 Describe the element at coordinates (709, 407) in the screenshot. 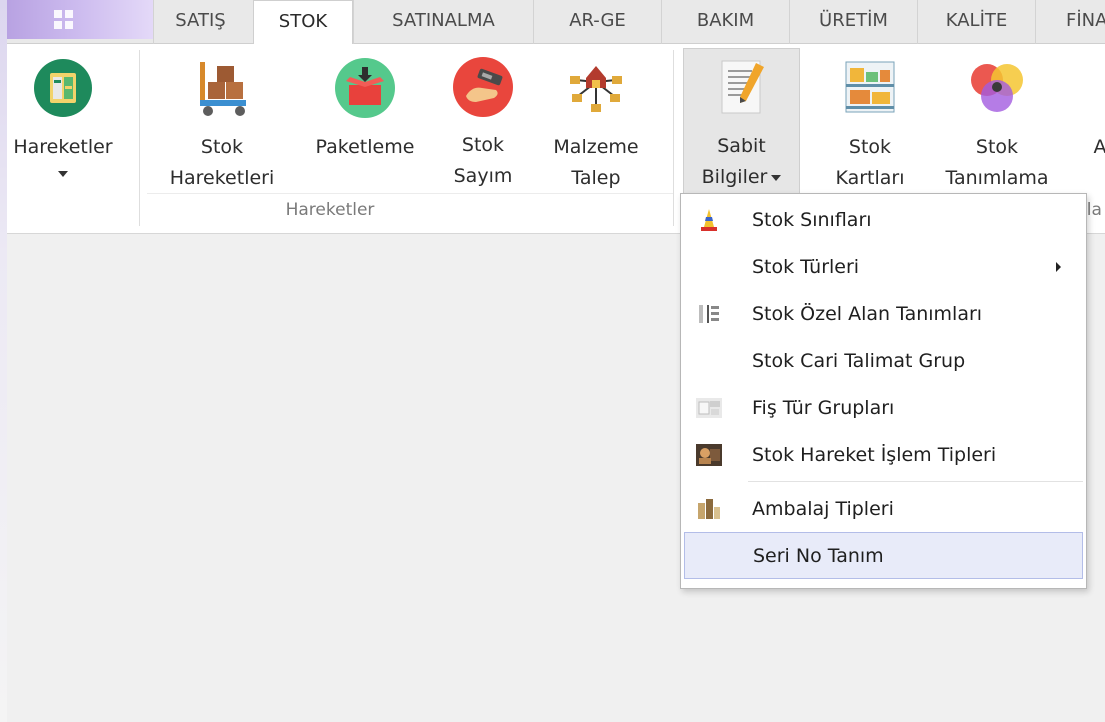

I see `receipt-photo-icon` at that location.